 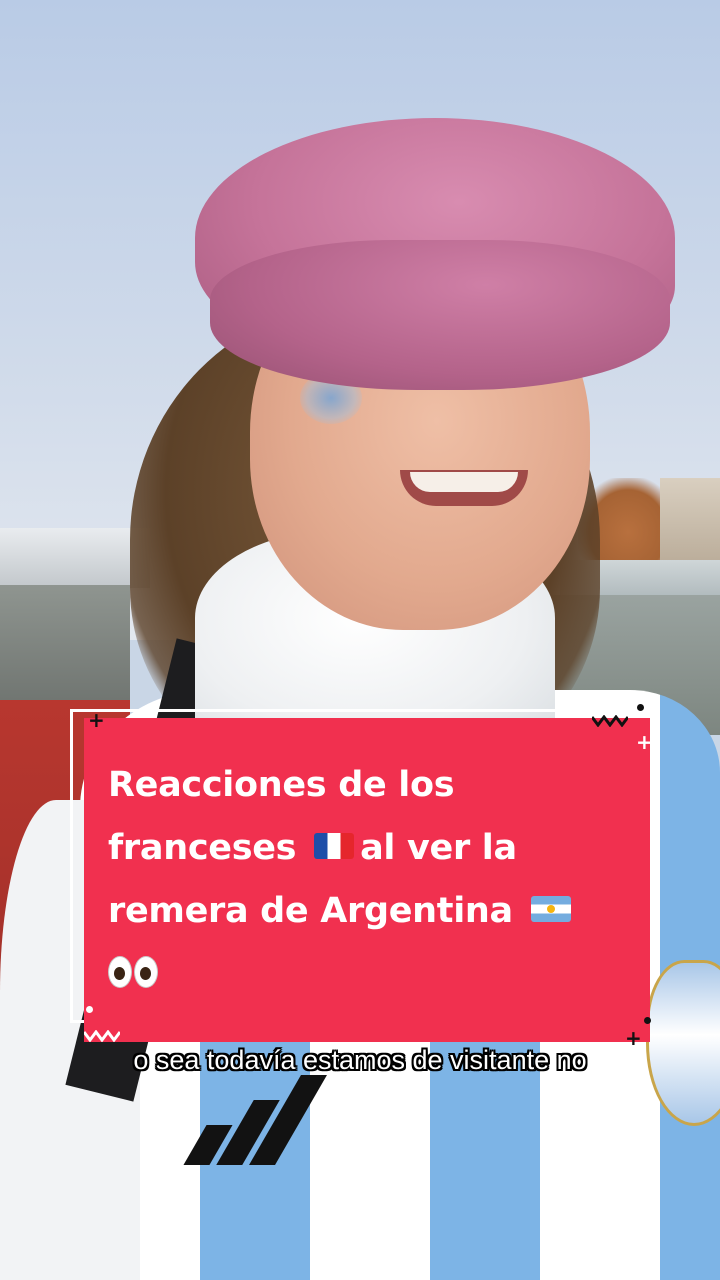 What do you see at coordinates (334, 846) in the screenshot?
I see `france-flag-icon` at bounding box center [334, 846].